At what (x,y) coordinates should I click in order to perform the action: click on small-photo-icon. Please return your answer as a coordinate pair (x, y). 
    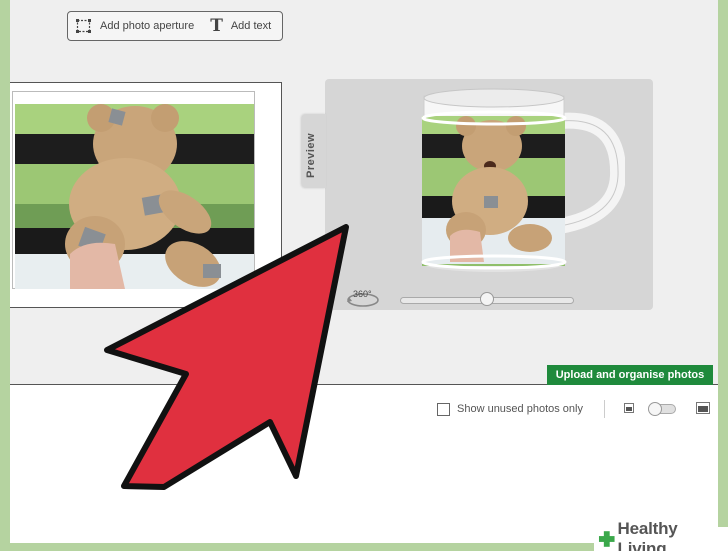
    Looking at the image, I should click on (629, 408).